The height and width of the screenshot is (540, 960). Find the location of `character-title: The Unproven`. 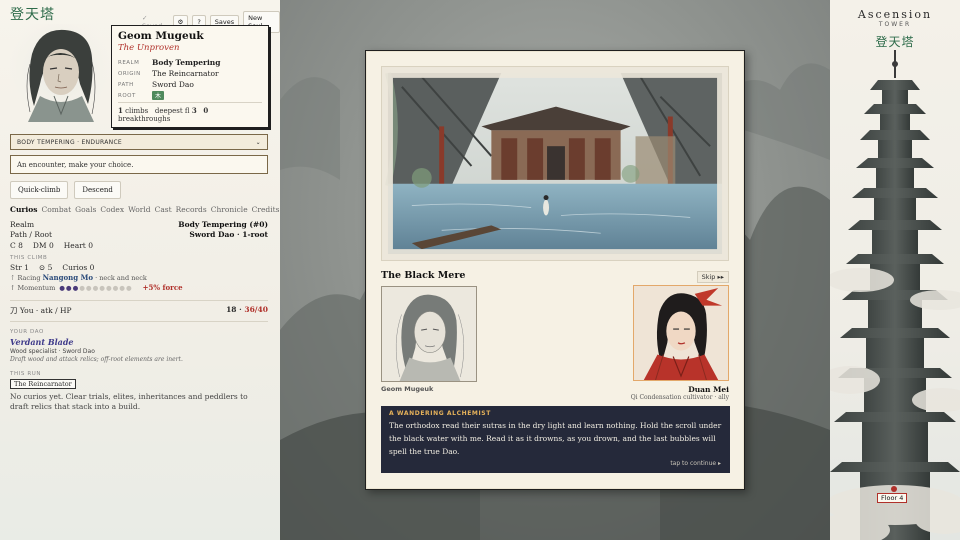

character-title: The Unproven is located at coordinates (149, 48).